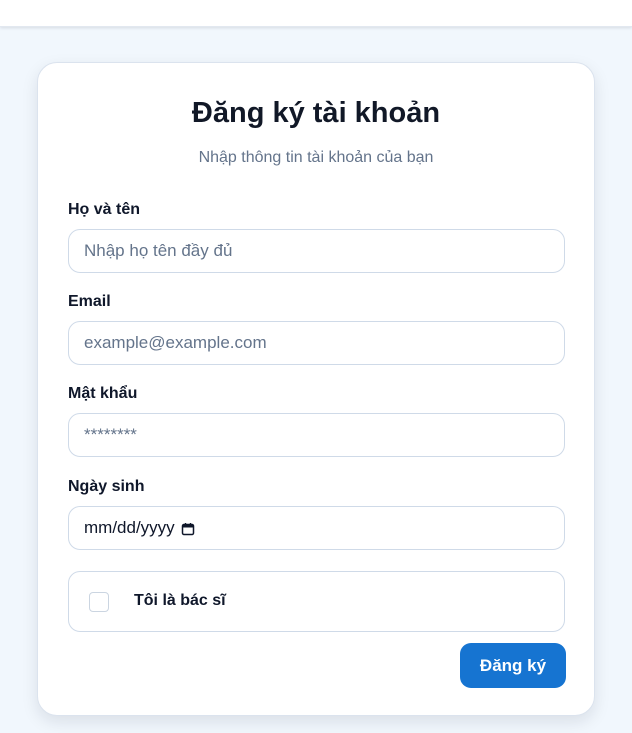  I want to click on full-name-label: Họ và tên, so click(104, 209).